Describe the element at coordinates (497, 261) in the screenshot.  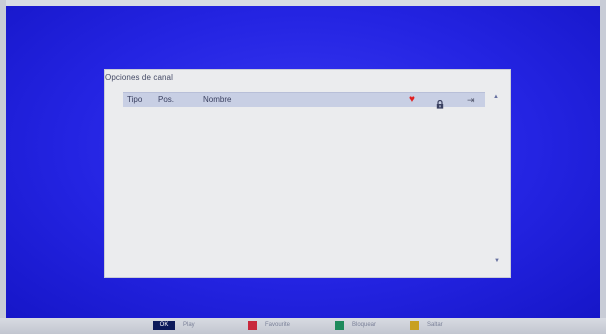
I see `scroll-down-icon: ▼` at that location.